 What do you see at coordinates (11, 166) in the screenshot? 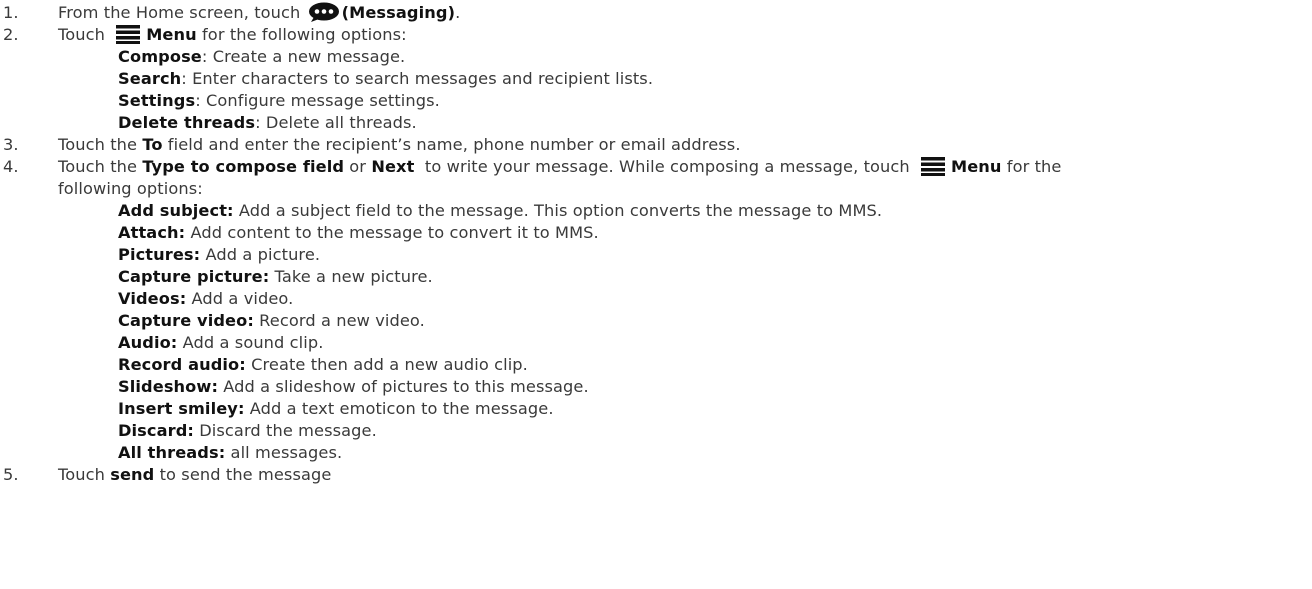
I see `step-number: 4.` at bounding box center [11, 166].